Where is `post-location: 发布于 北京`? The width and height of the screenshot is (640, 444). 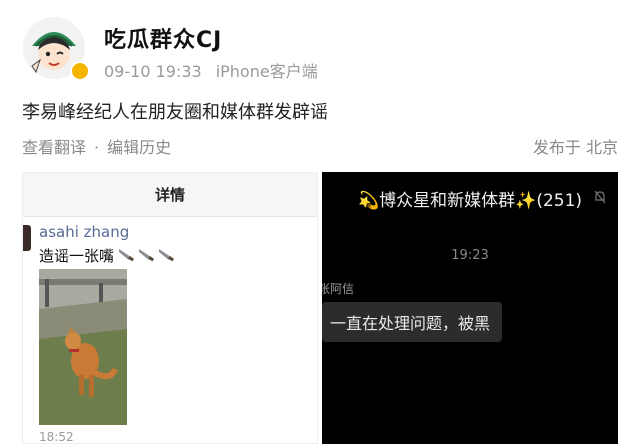 post-location: 发布于 北京 is located at coordinates (575, 147).